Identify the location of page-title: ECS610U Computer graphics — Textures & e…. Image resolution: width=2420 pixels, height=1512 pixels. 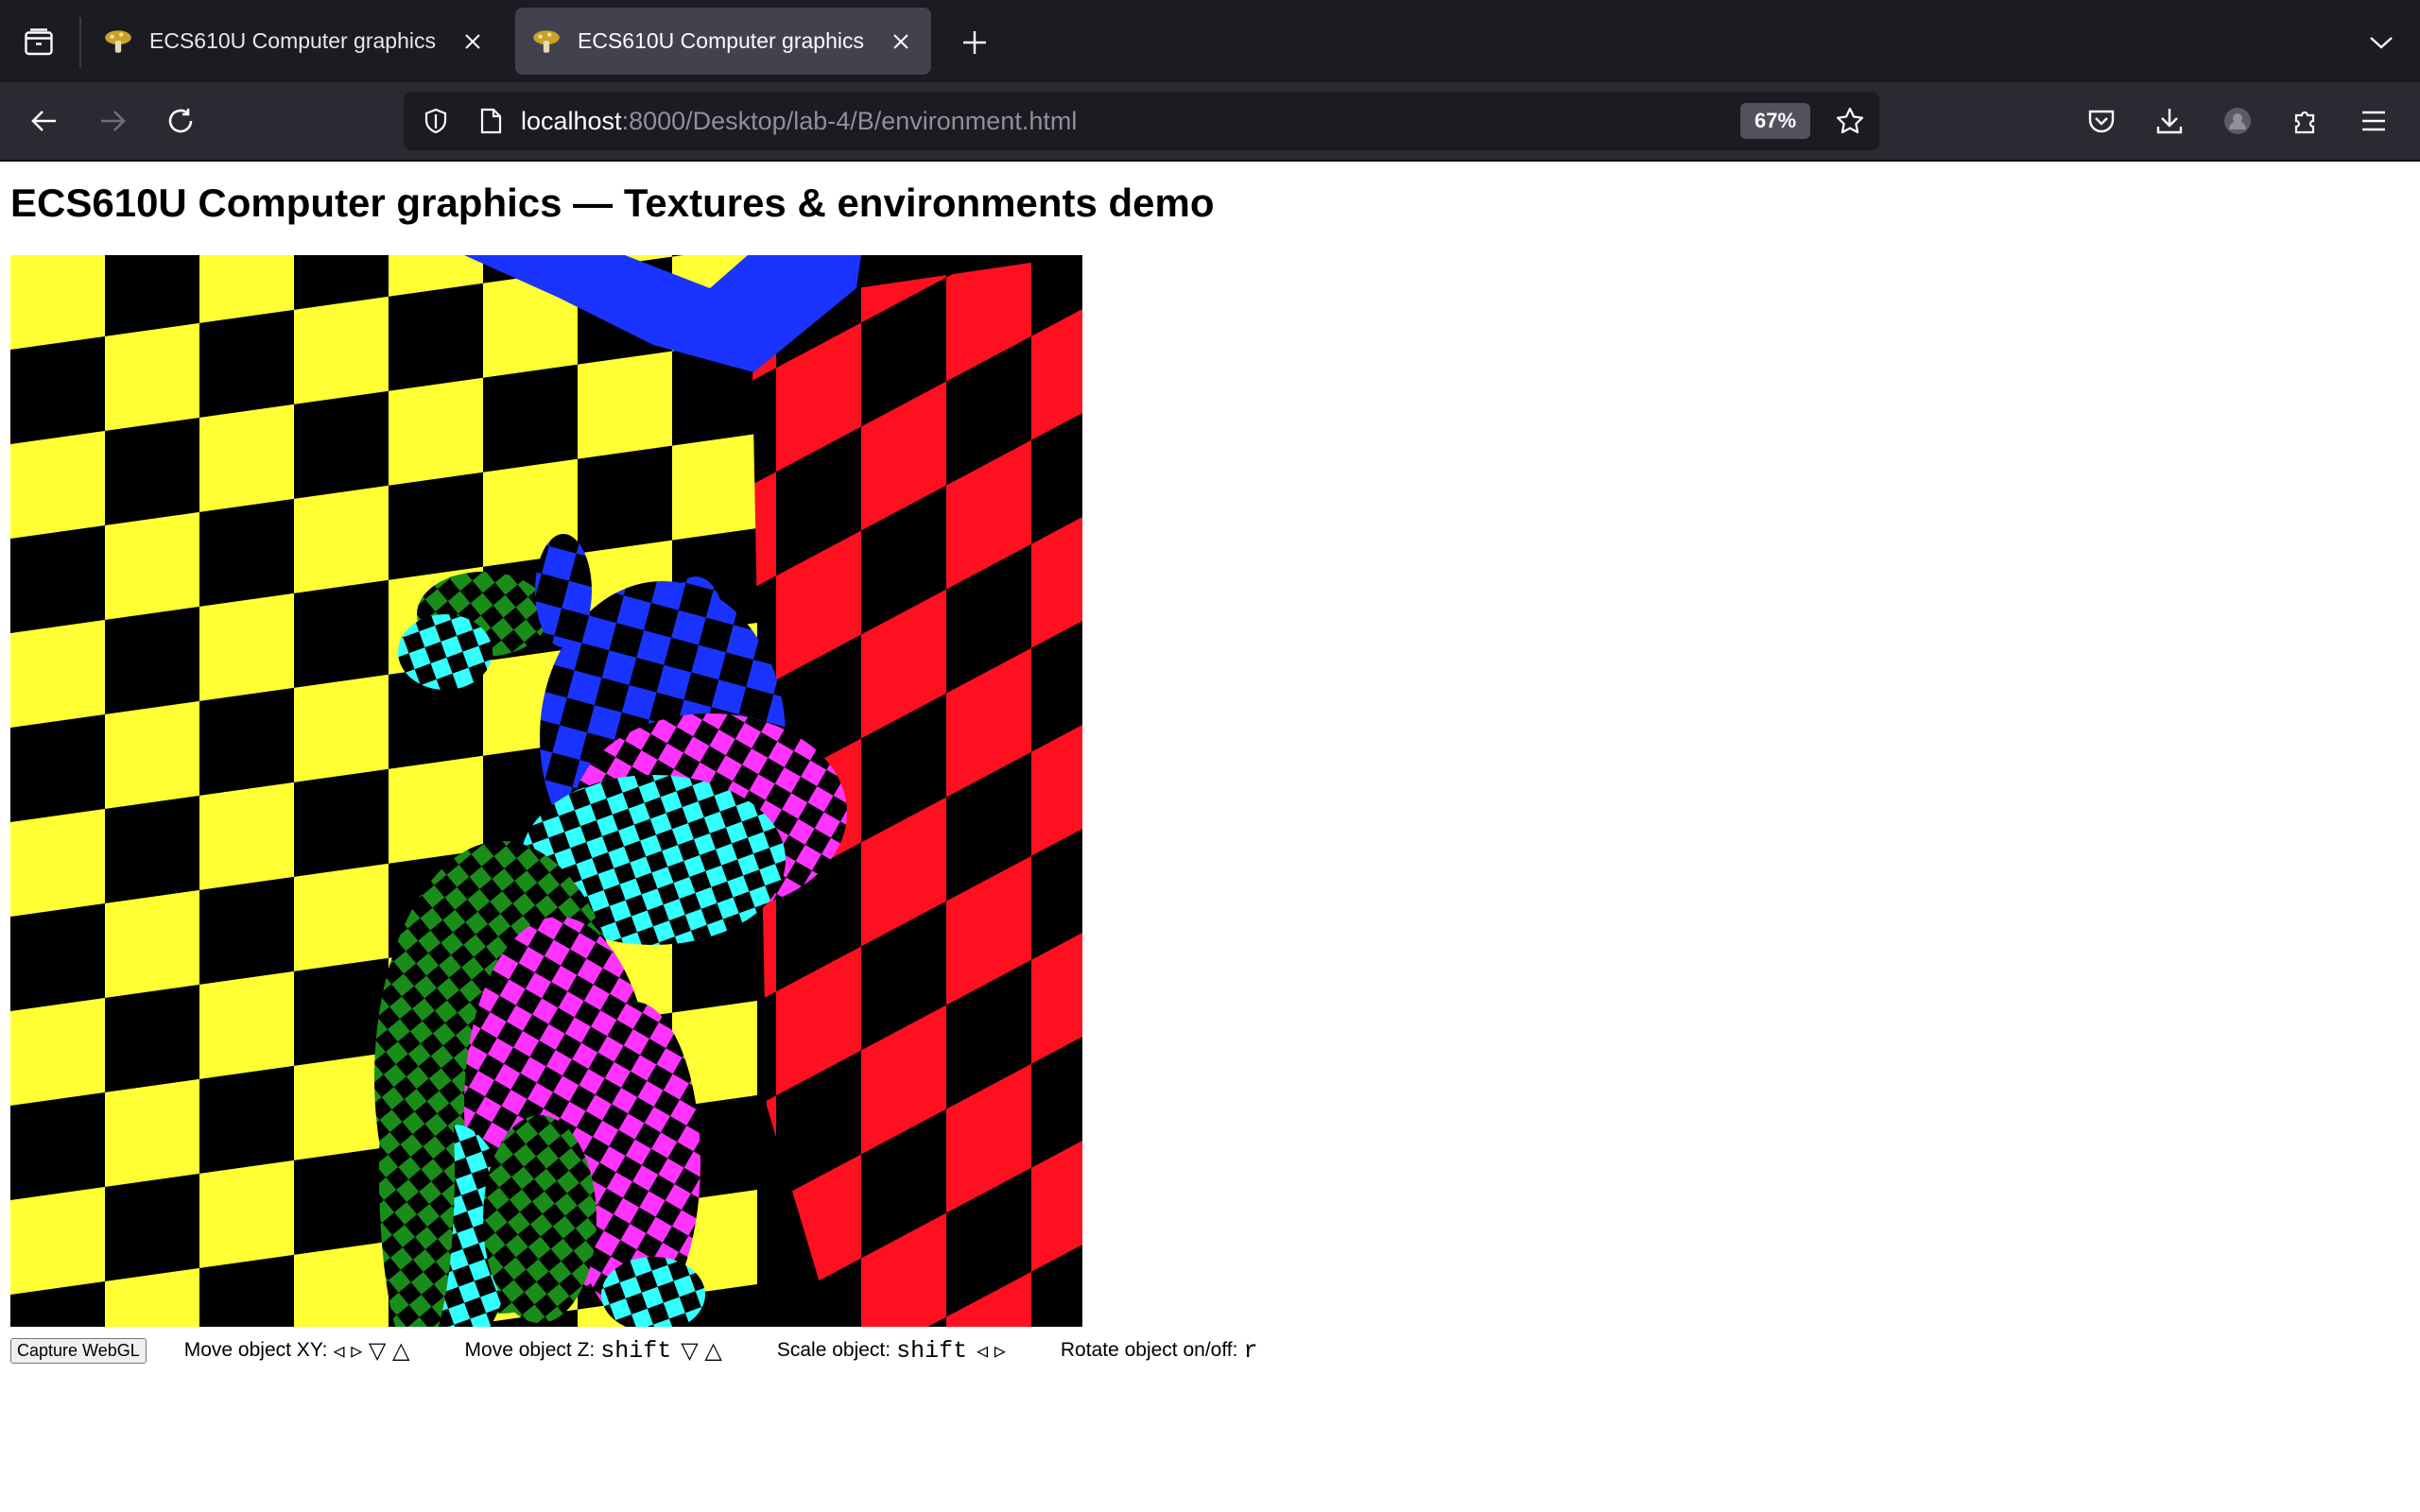
(612, 202).